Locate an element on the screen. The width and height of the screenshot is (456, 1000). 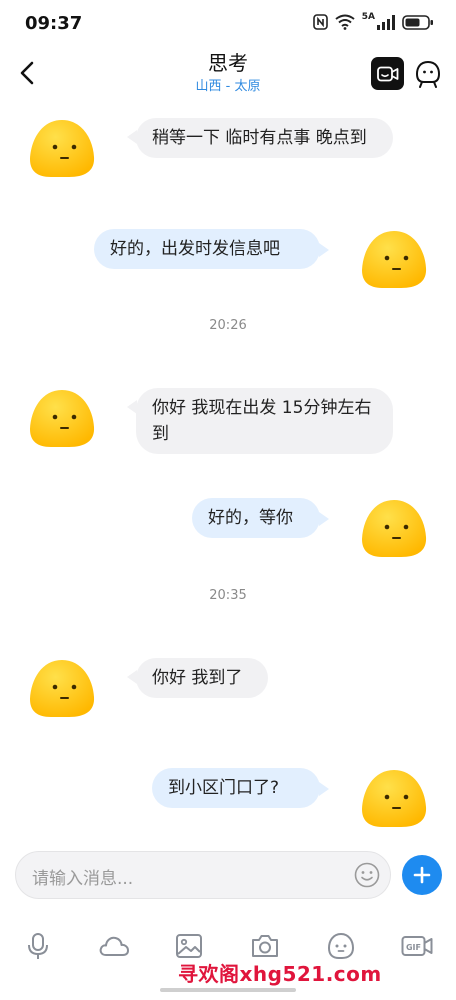
cloud-button is located at coordinates (114, 946).